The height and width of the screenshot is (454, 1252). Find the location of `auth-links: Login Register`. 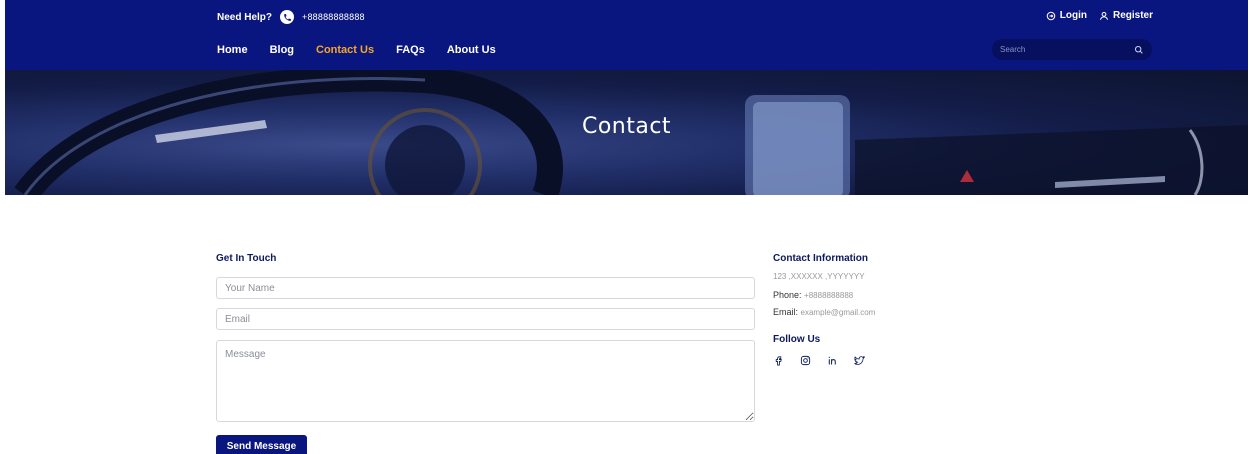

auth-links: Login Register is located at coordinates (1099, 15).